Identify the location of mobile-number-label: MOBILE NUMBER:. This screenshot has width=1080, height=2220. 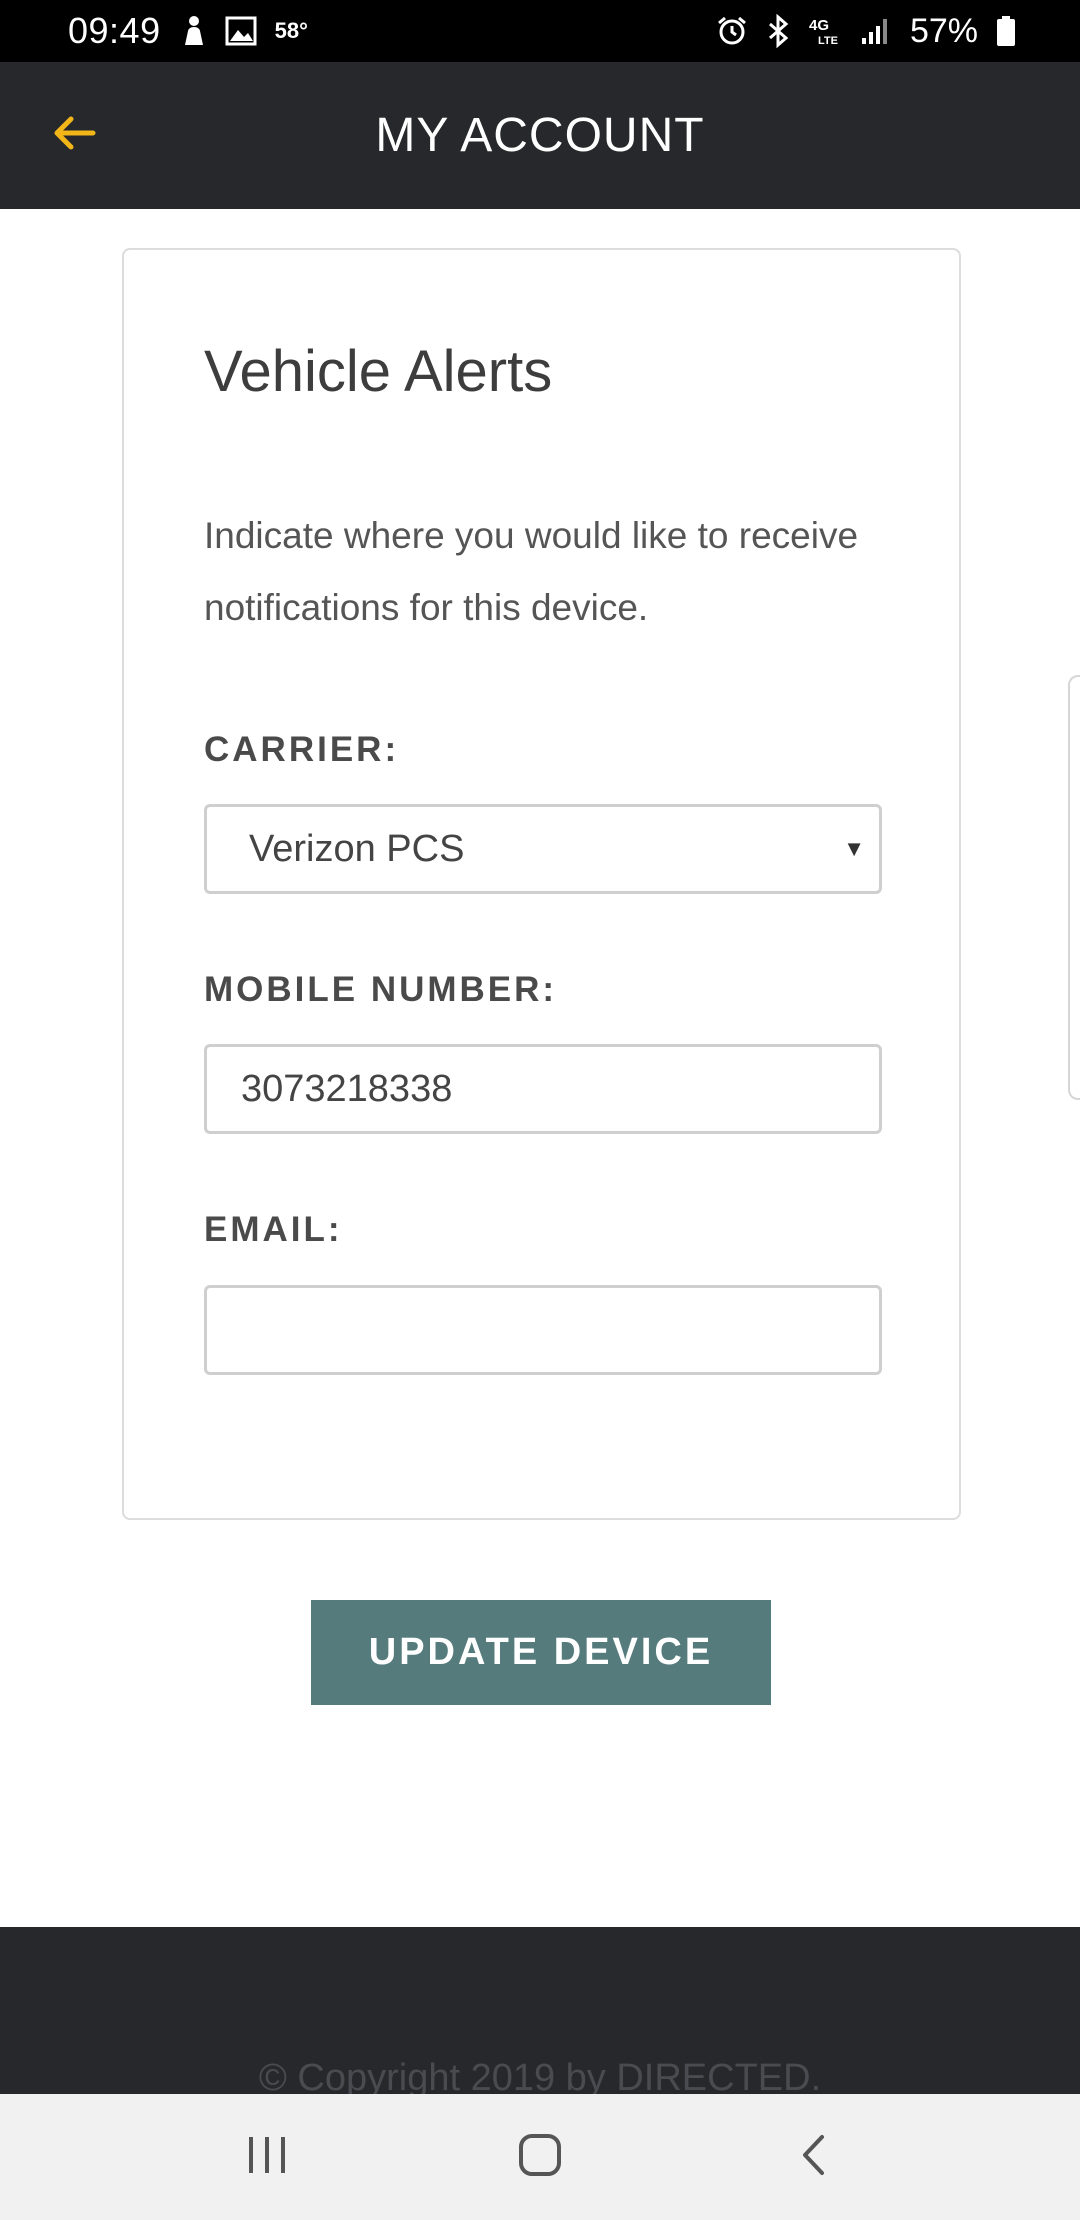
(381, 989).